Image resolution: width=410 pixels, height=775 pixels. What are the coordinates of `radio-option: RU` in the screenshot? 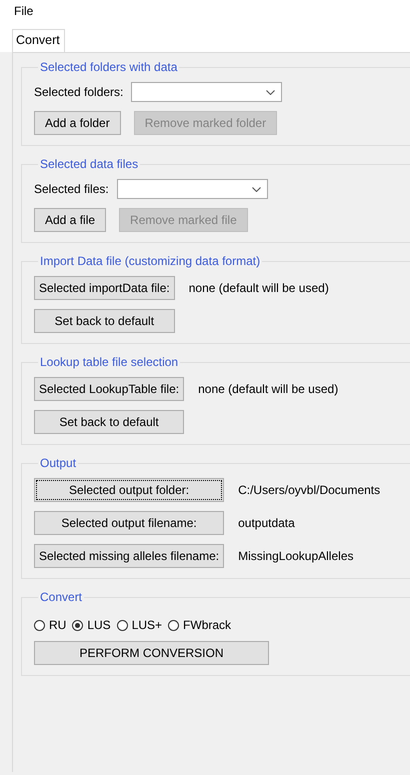 It's located at (50, 625).